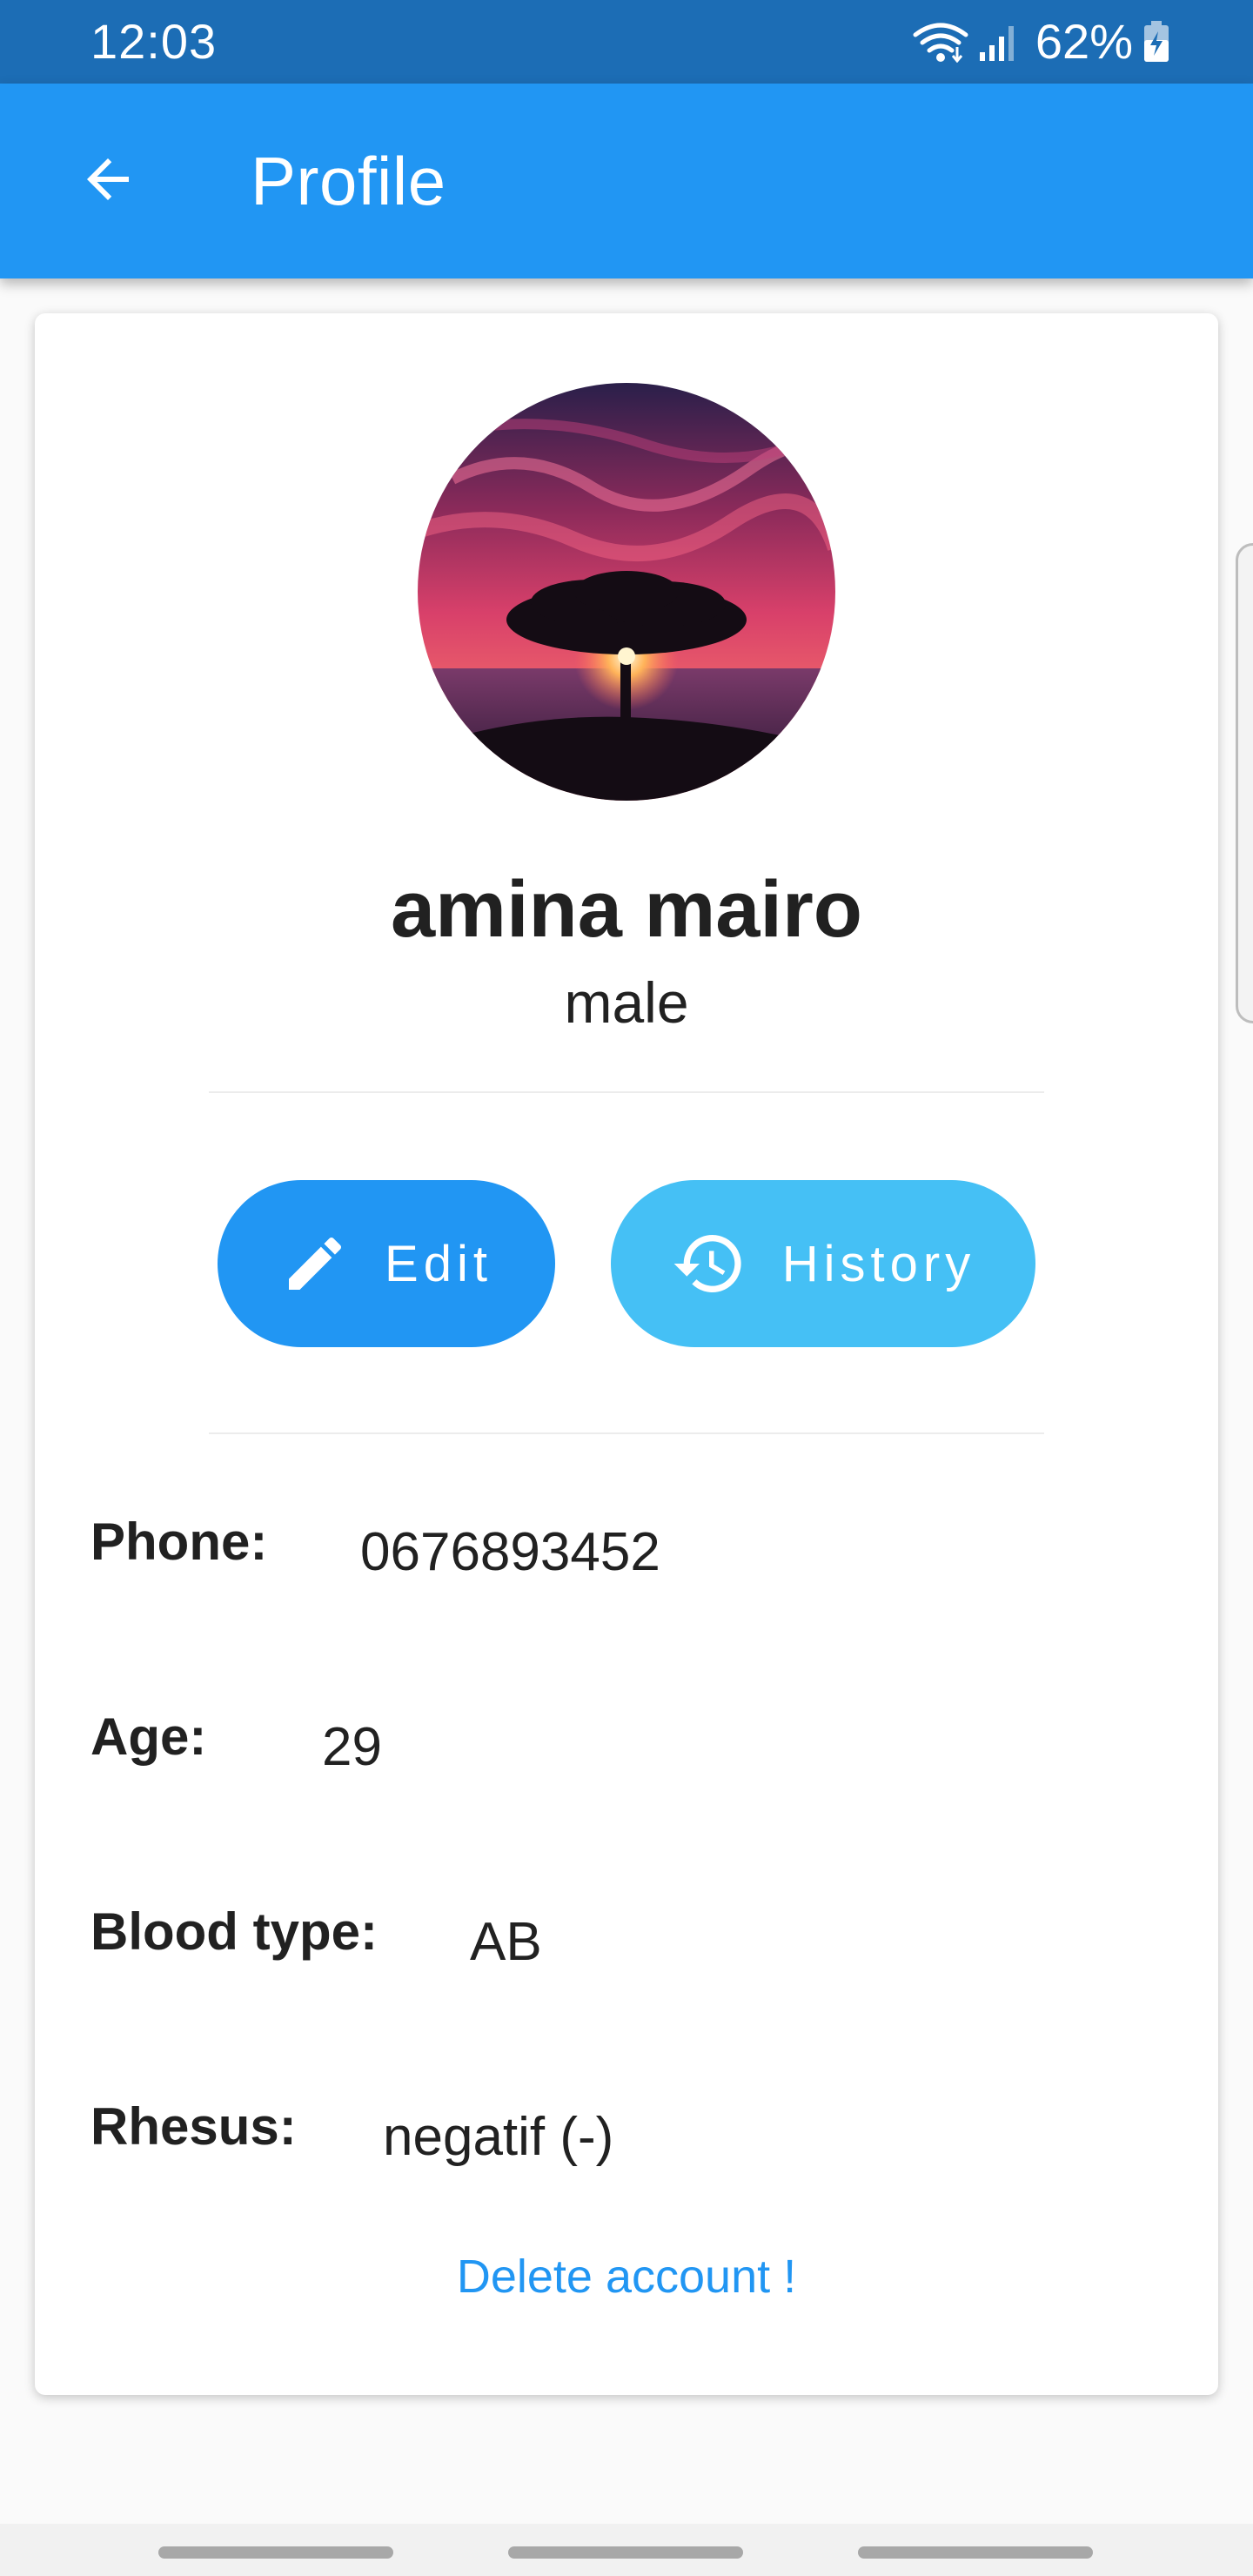 This screenshot has width=1253, height=2576. What do you see at coordinates (498, 2137) in the screenshot?
I see `rhesus-value: negatif (-)` at bounding box center [498, 2137].